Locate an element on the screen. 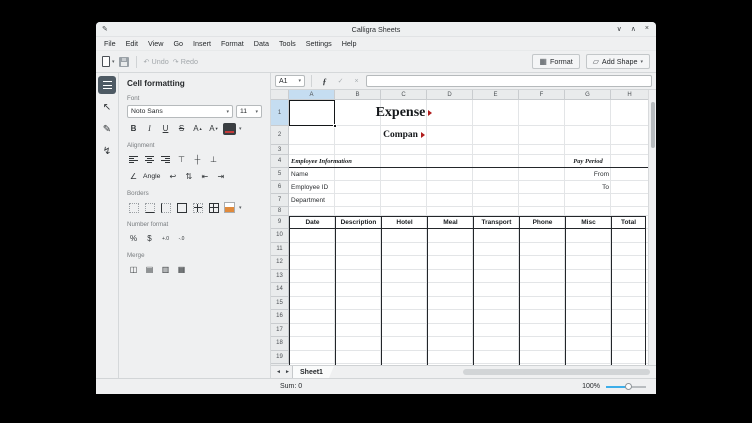 This screenshot has width=752, height=423. row-header-16: 16 is located at coordinates (280, 317).